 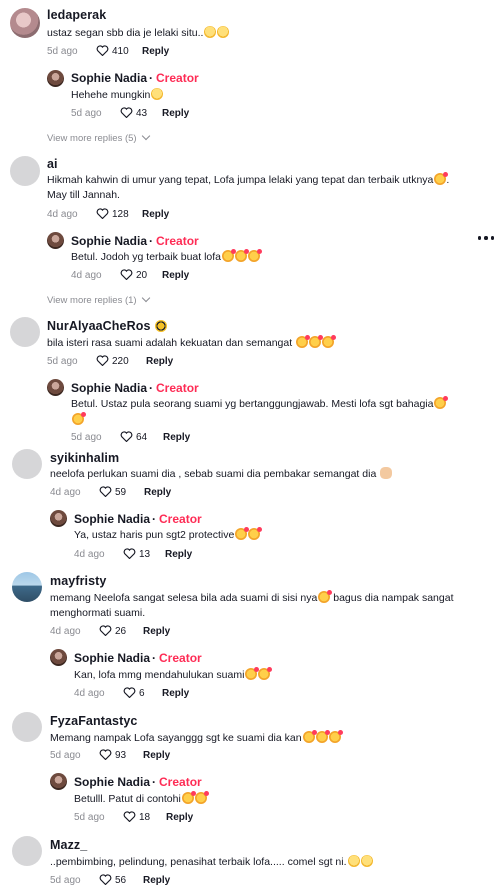 I want to click on view-more-replies-button: View more replies (5), so click(x=98, y=137).